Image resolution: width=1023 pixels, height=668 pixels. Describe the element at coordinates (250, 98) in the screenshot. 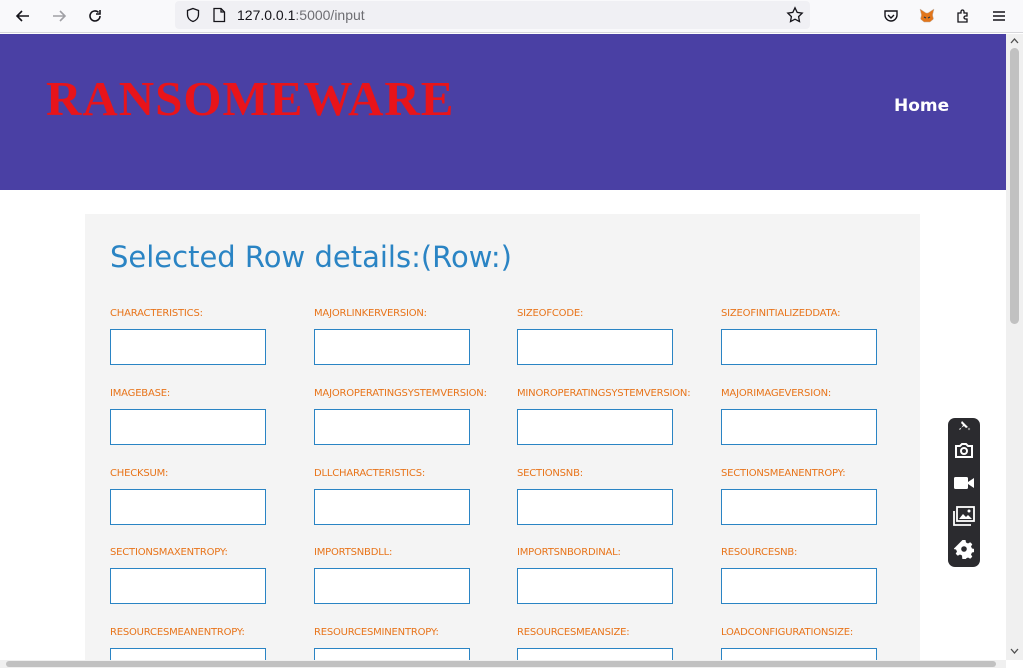

I see `site-logo: RANSOMEWARE` at that location.